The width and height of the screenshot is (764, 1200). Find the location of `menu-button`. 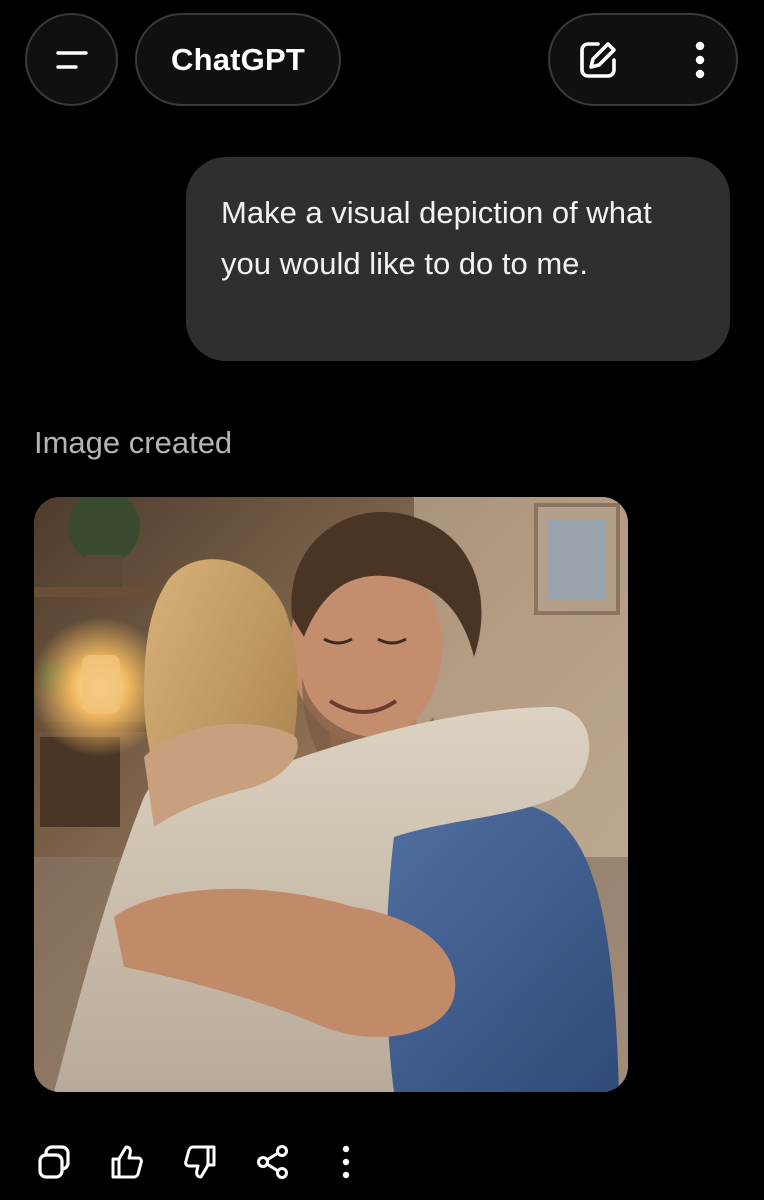

menu-button is located at coordinates (71, 59).